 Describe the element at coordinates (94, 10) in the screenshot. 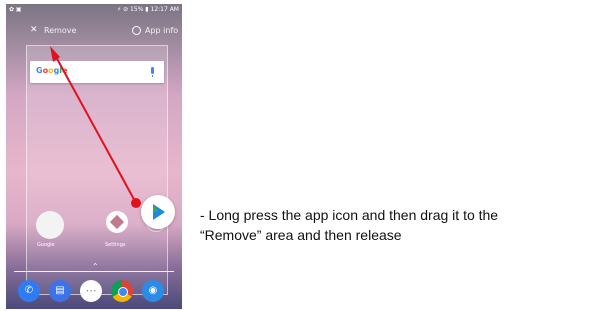

I see `status-bar: ✿ ▣ ⚡ ⊘ 15% ▮ 12:17 AM` at that location.